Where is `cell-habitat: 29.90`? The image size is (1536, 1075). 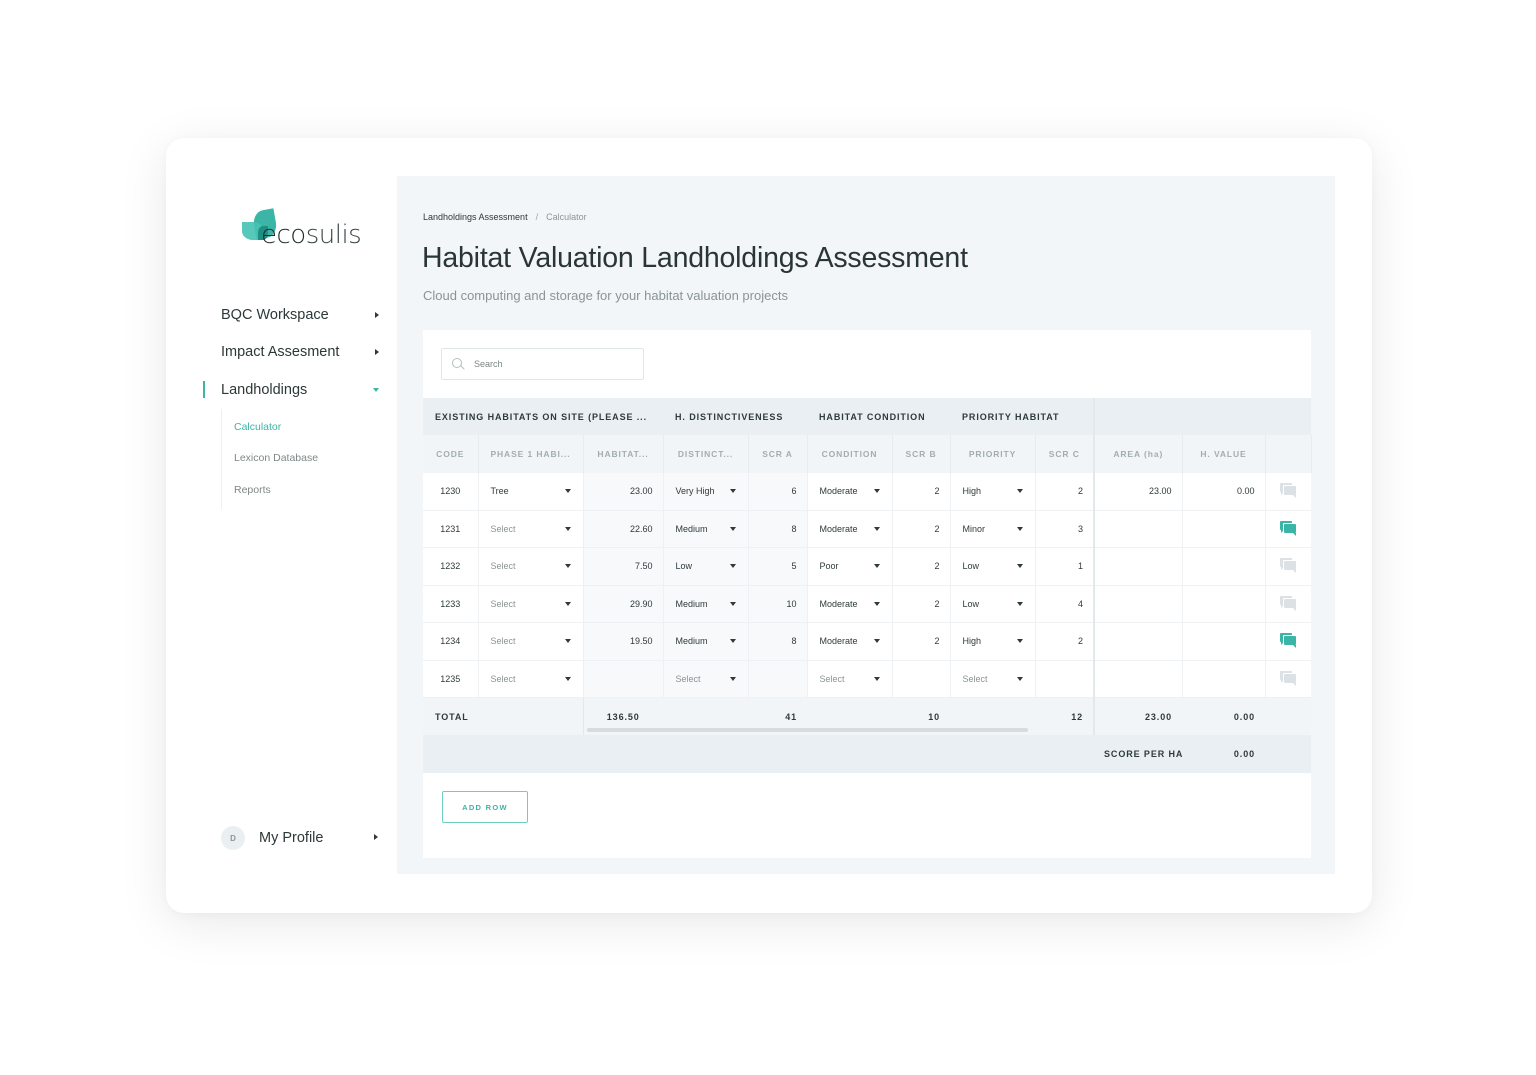 cell-habitat: 29.90 is located at coordinates (623, 604).